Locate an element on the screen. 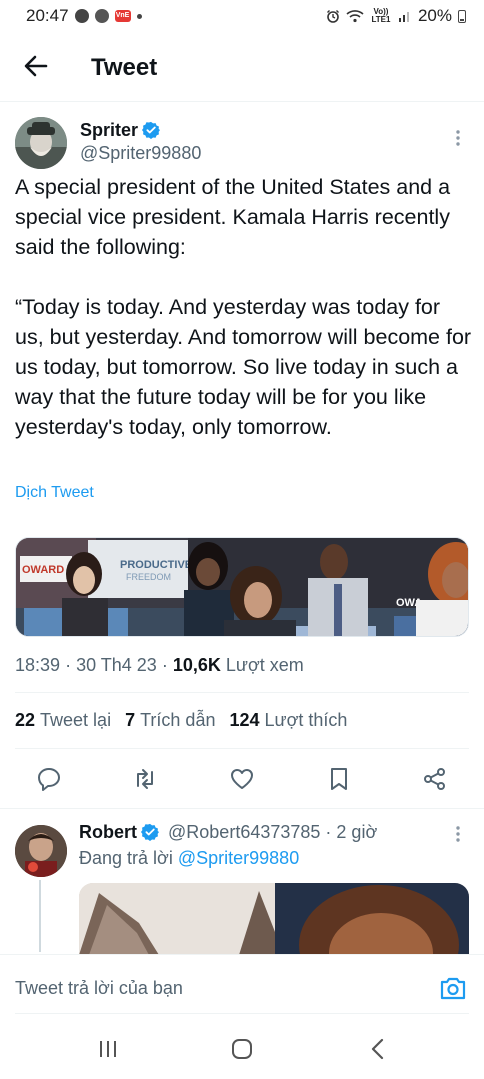  tweet-media-image: OWARD PRODUCTIVE FREEDOM OWA is located at coordinates (242, 587).